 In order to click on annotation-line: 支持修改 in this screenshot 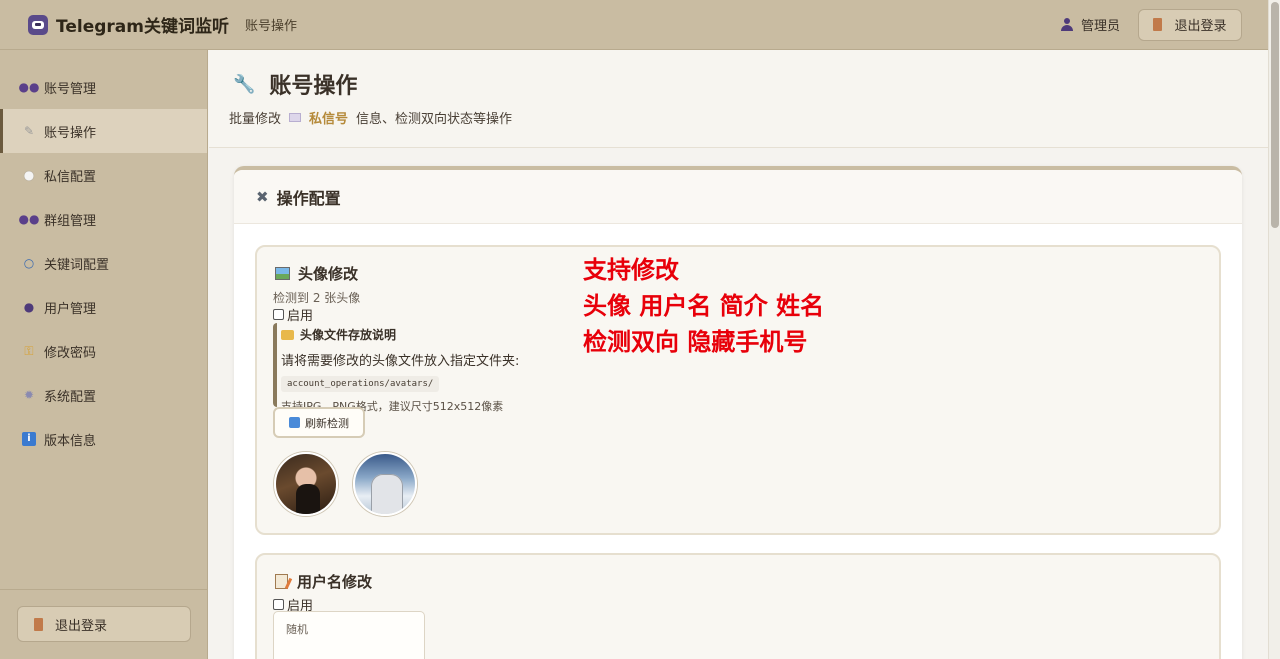, I will do `click(631, 270)`.